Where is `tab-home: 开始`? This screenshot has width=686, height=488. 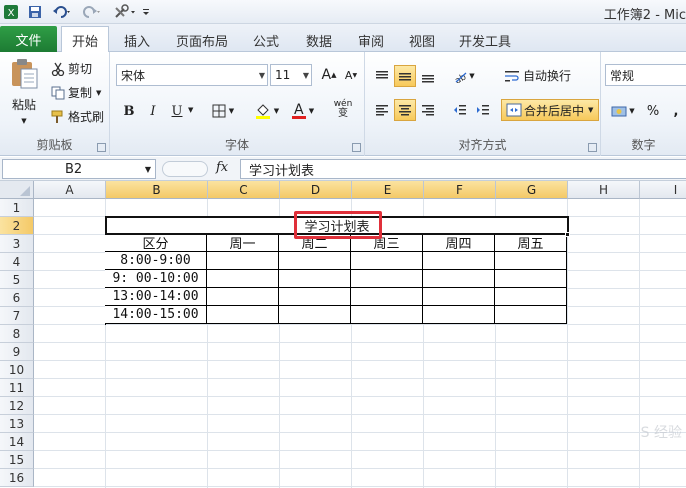 tab-home: 开始 is located at coordinates (85, 39).